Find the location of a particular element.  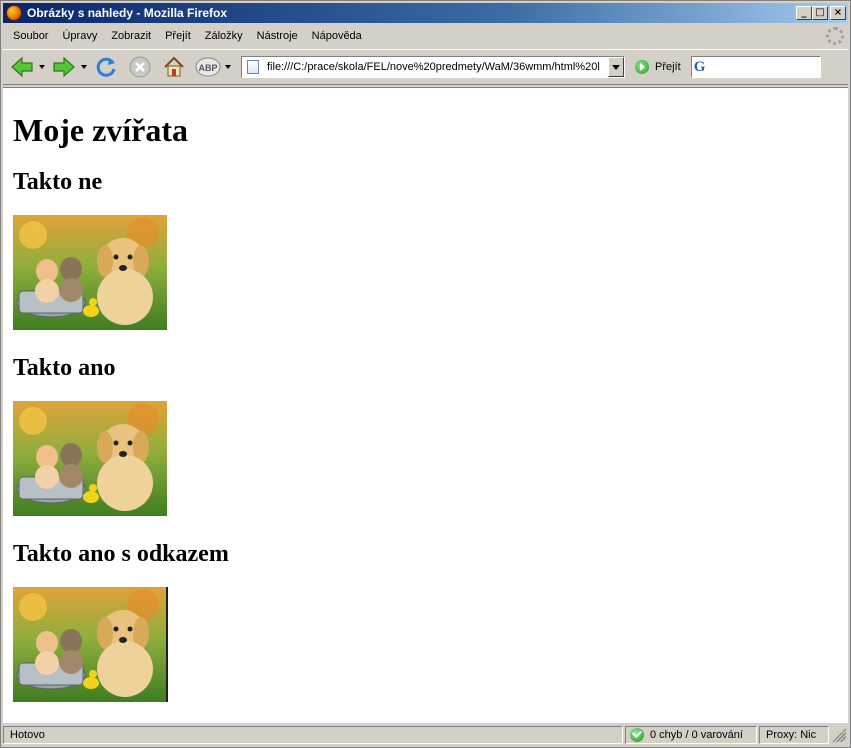

forward-history-dropdown is located at coordinates (84, 67).